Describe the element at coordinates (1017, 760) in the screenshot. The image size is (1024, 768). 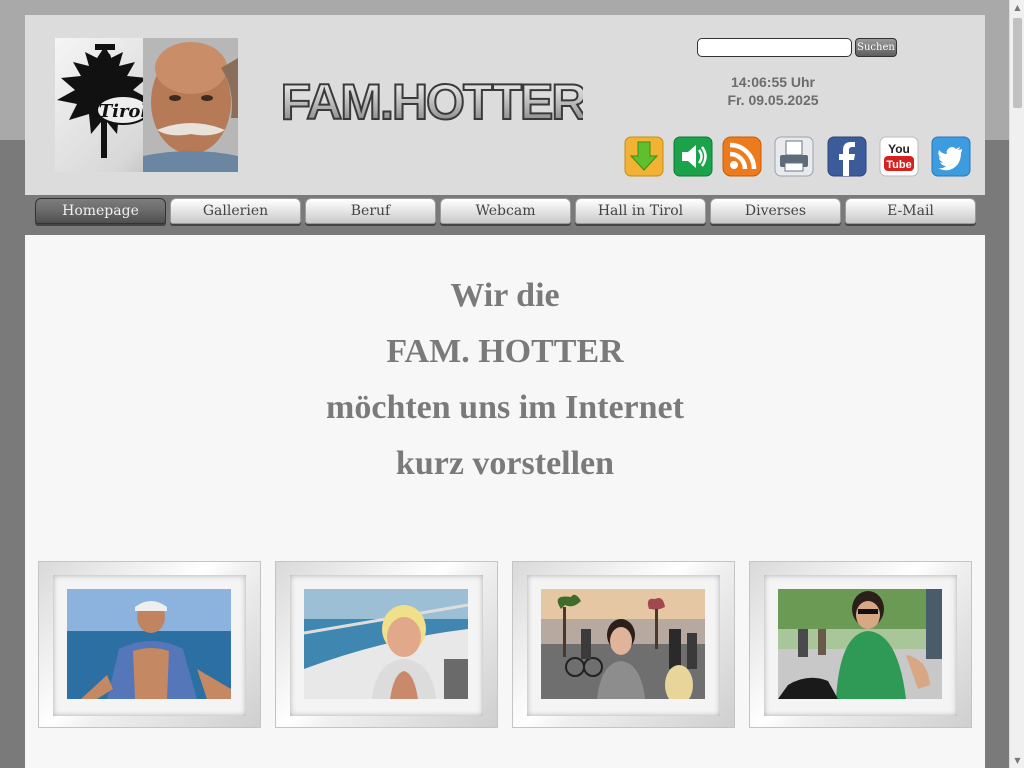
I see `scroll-down-arrow-icon: ▼` at that location.